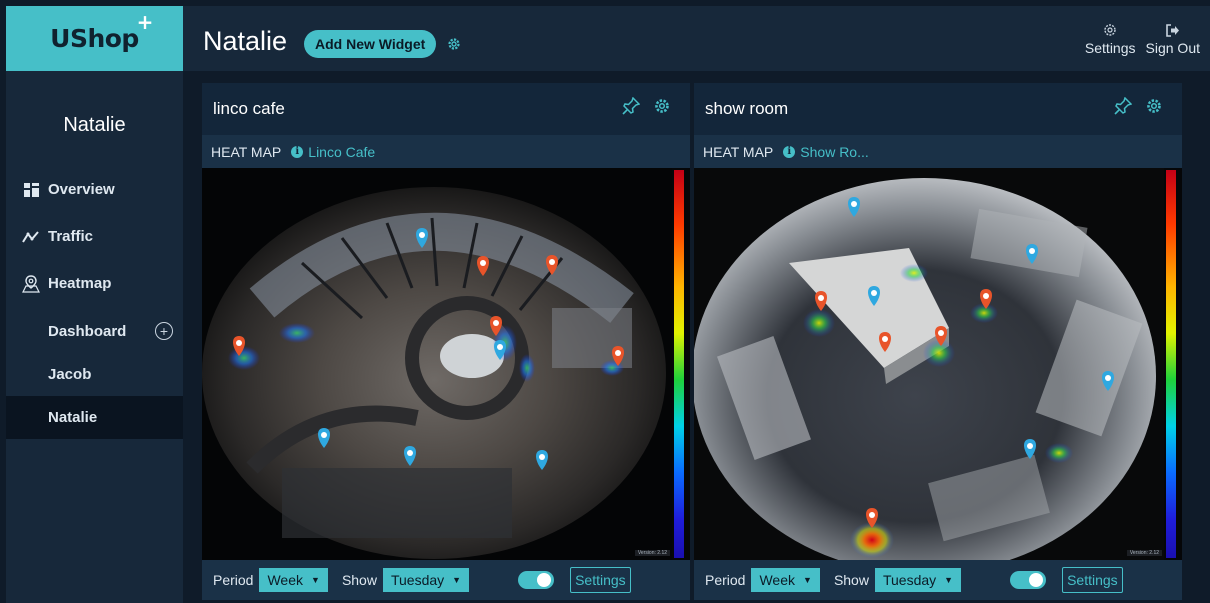 The width and height of the screenshot is (1210, 603). I want to click on sidebar-item-natalie: Natalie, so click(94, 417).